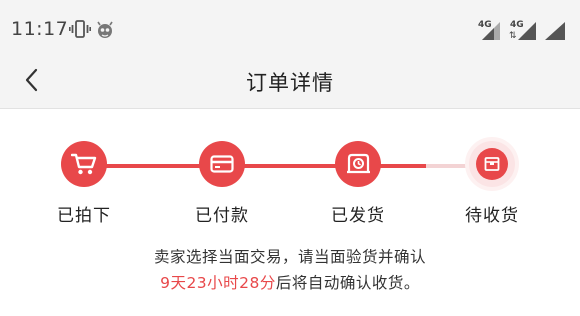  I want to click on card-icon, so click(222, 164).